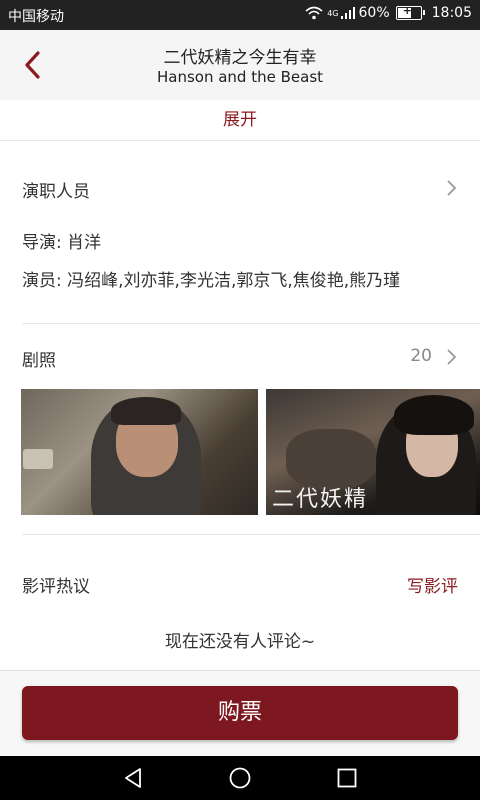  What do you see at coordinates (333, 13) in the screenshot?
I see `network-type: 4G` at bounding box center [333, 13].